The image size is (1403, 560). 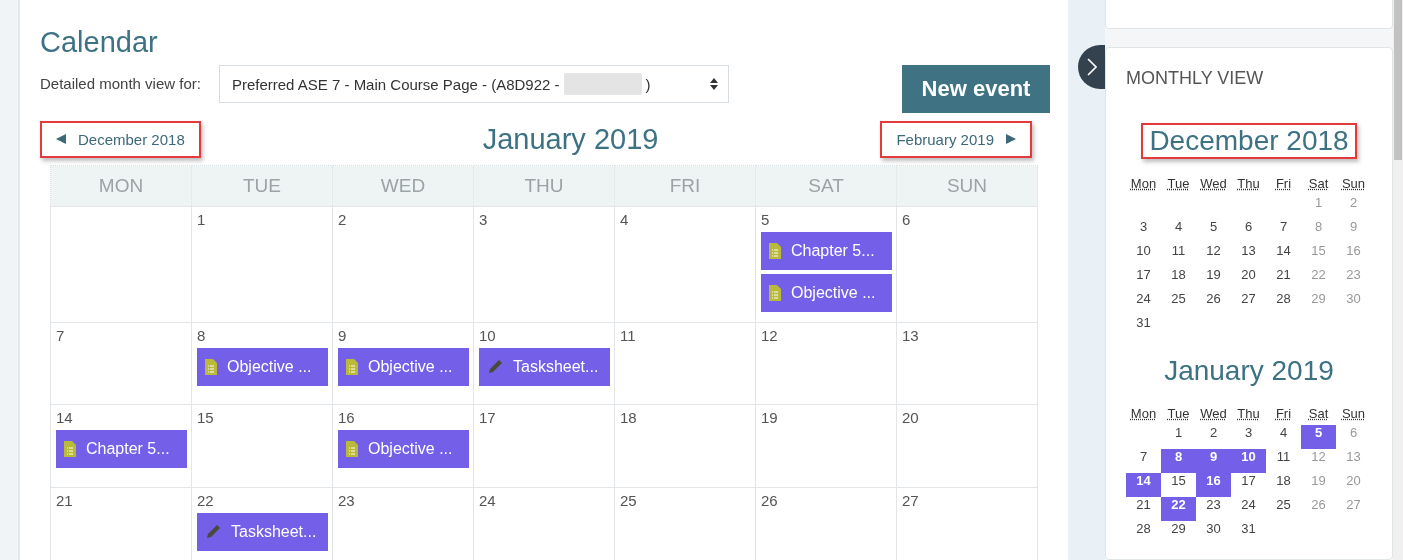 I want to click on day-number: 1, so click(x=201, y=219).